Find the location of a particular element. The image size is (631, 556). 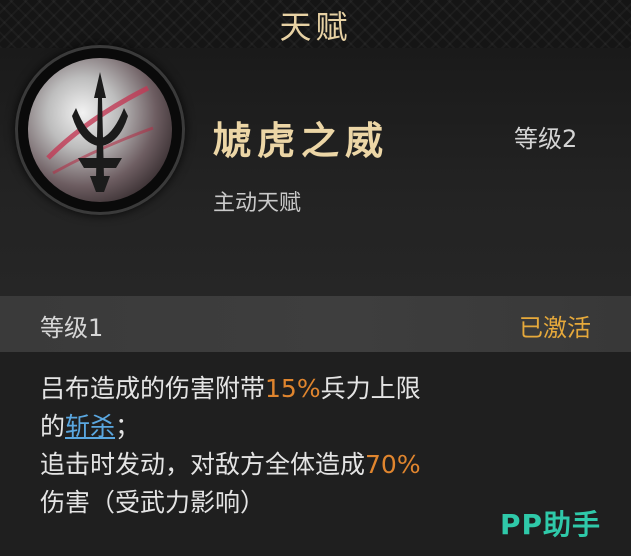

talent-icon-frame is located at coordinates (100, 130).